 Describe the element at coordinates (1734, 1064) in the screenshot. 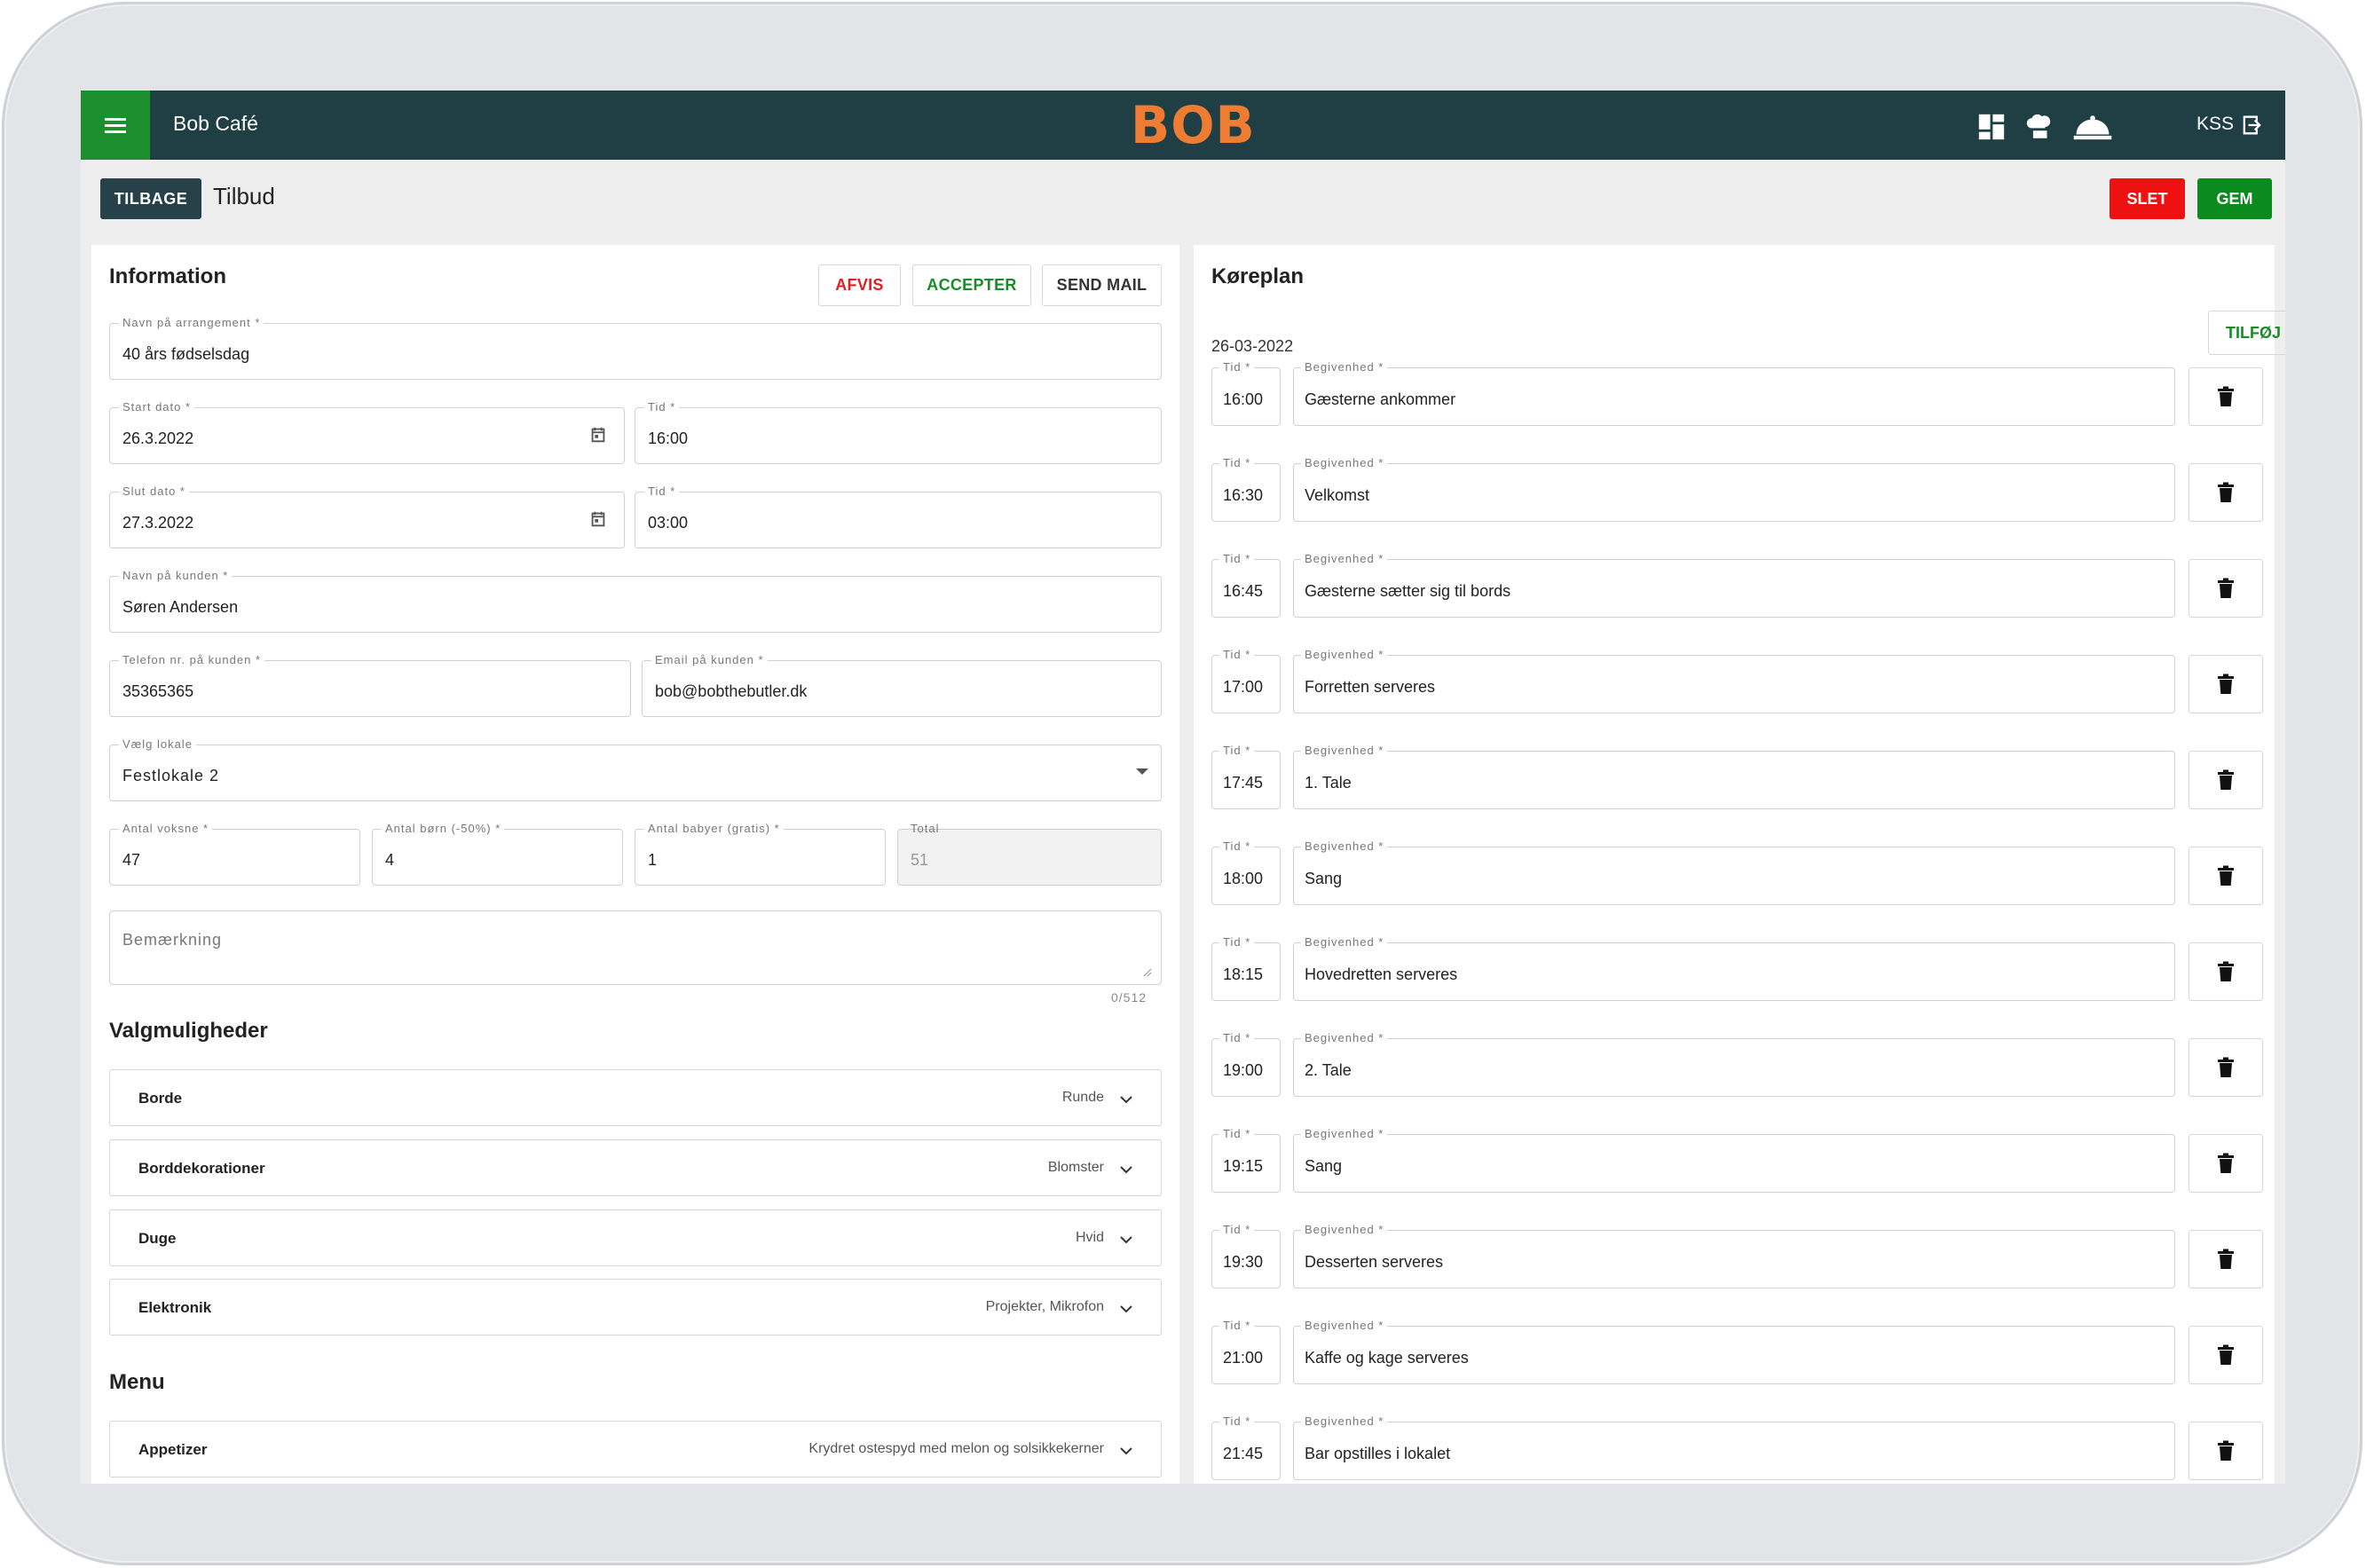

I see `schedule-event-field: Begivenhed * 2. Tale` at that location.